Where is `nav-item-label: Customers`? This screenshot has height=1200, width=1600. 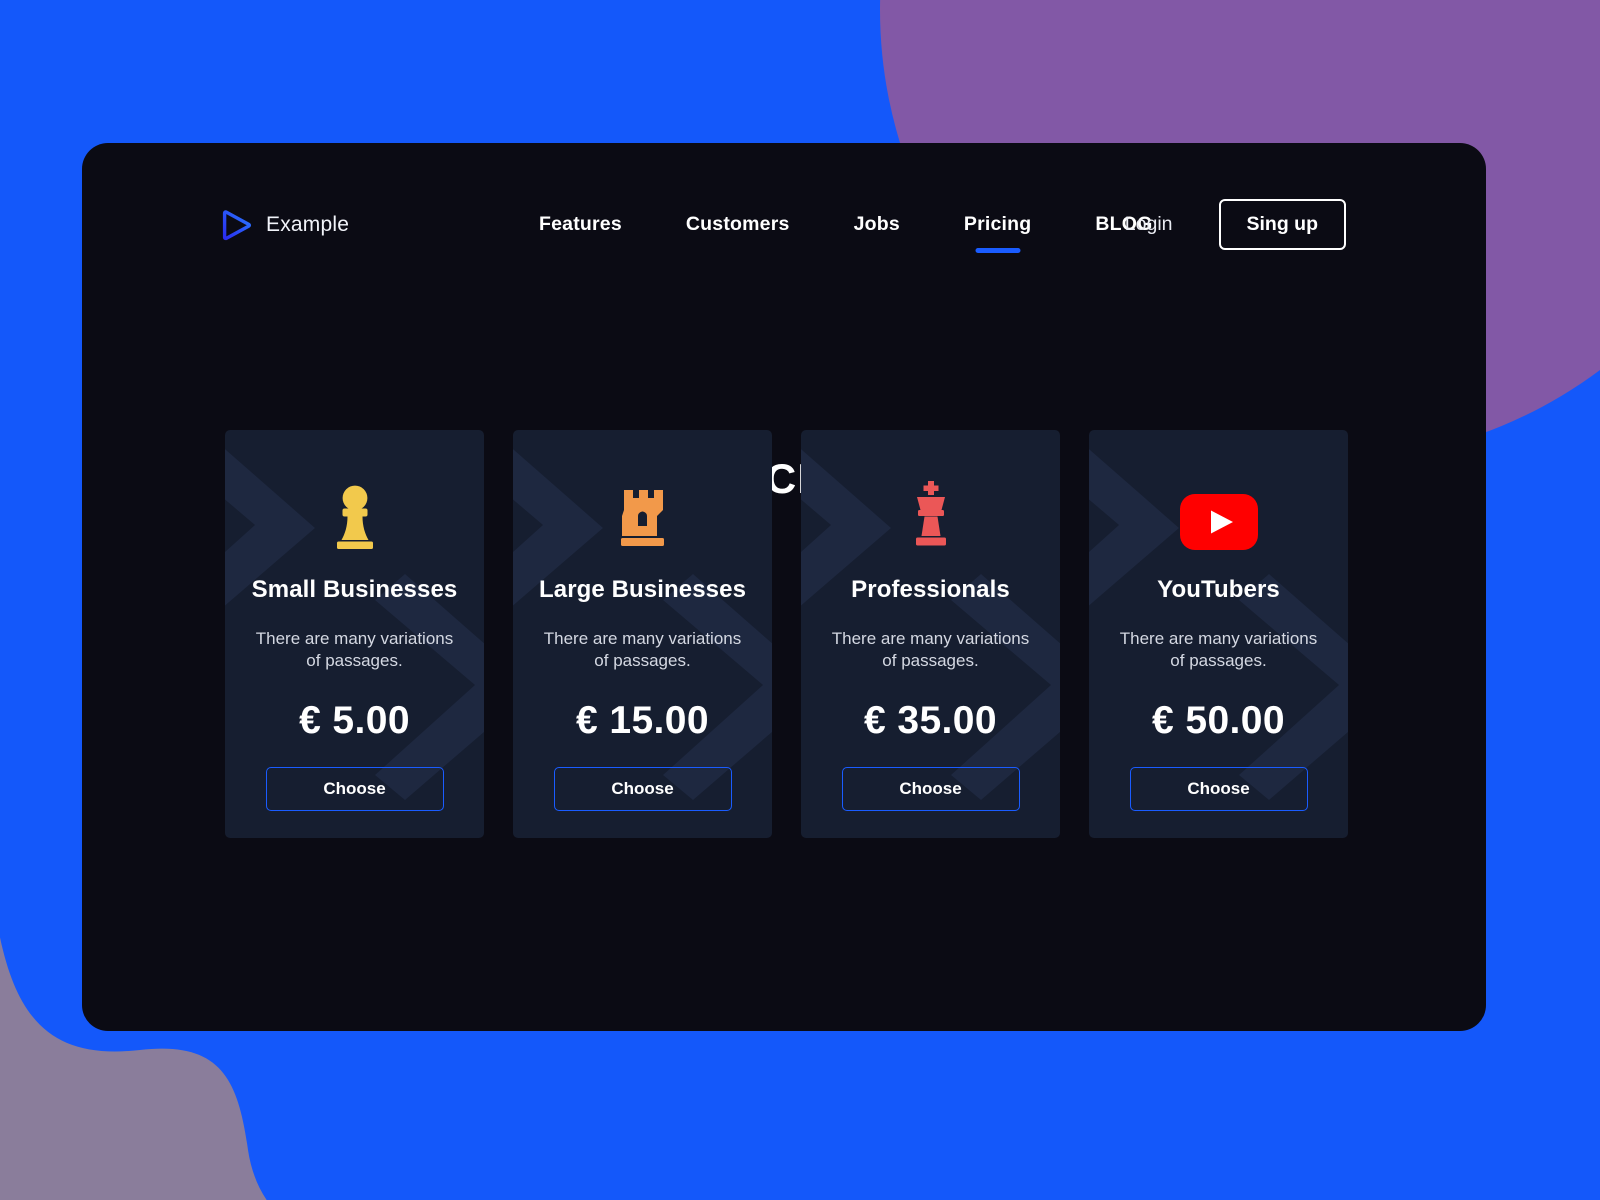 nav-item-label: Customers is located at coordinates (737, 224).